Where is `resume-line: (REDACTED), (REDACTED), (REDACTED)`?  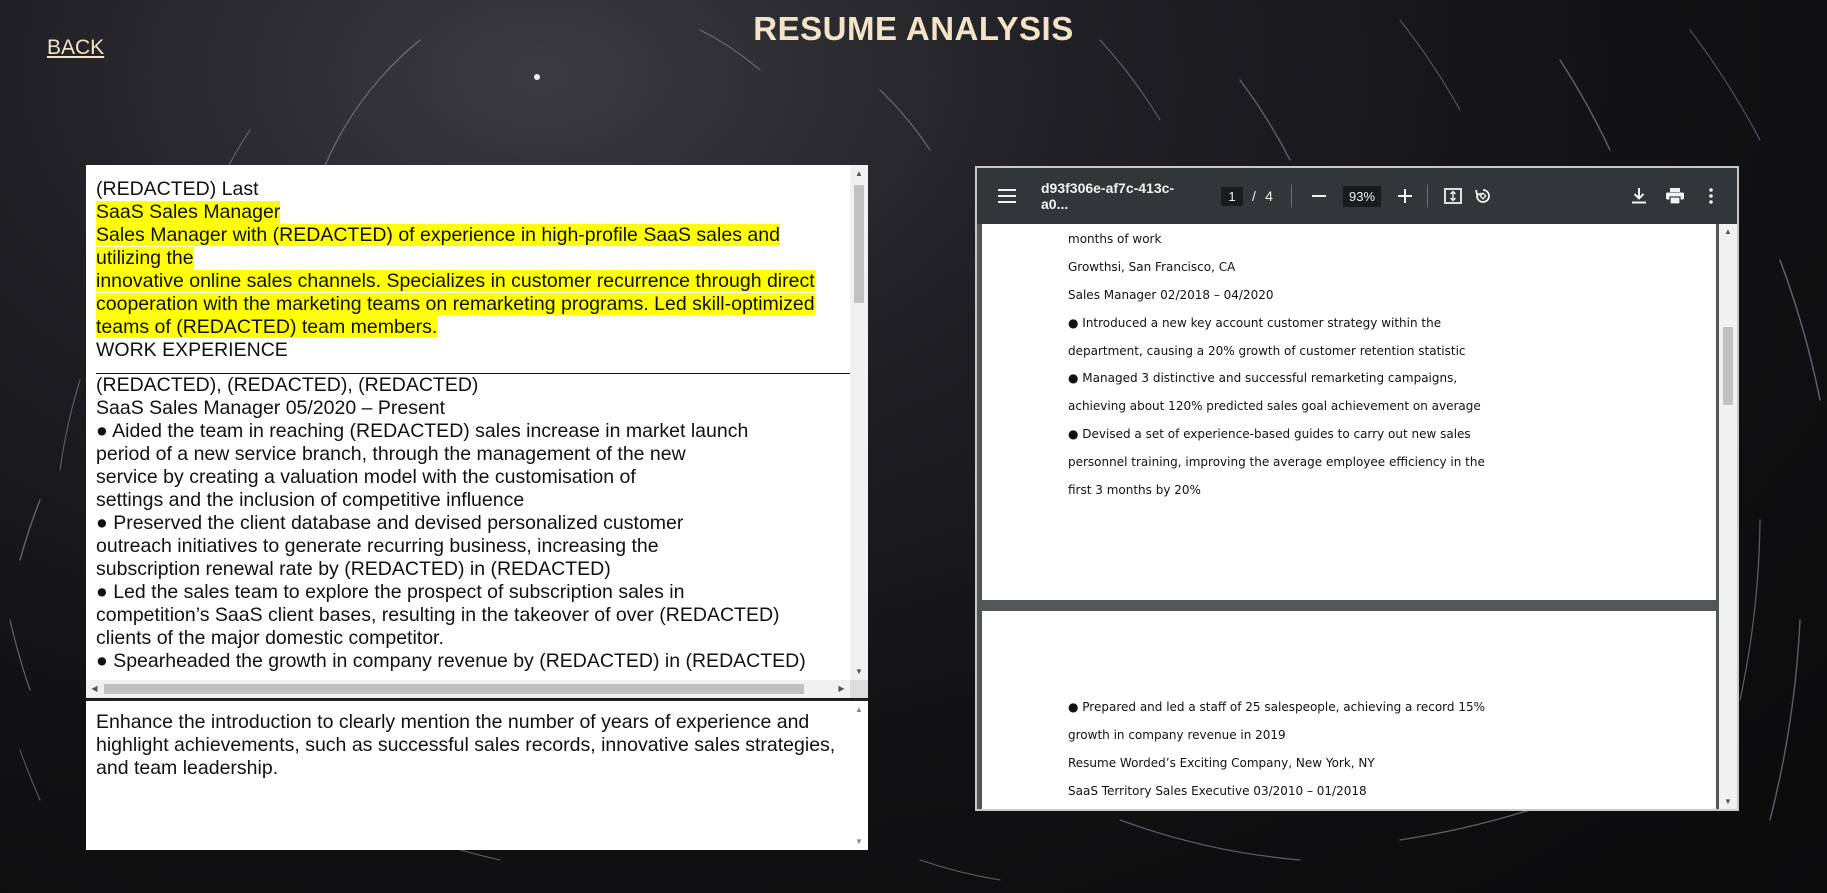 resume-line: (REDACTED), (REDACTED), (REDACTED) is located at coordinates (287, 385).